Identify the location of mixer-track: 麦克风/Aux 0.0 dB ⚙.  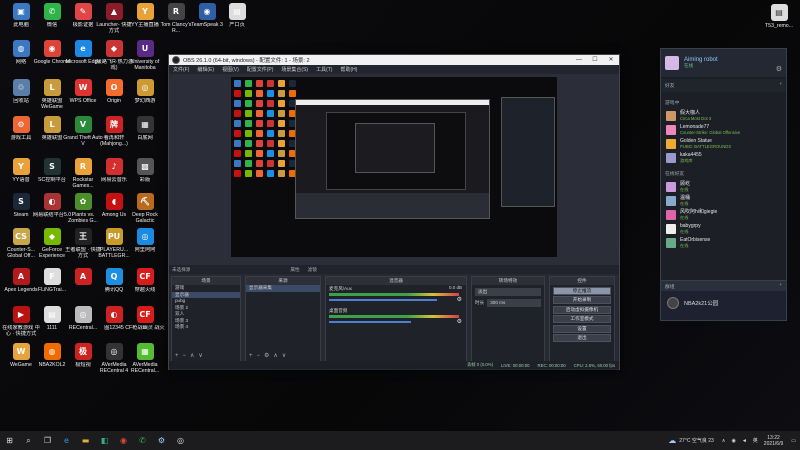
(396, 296).